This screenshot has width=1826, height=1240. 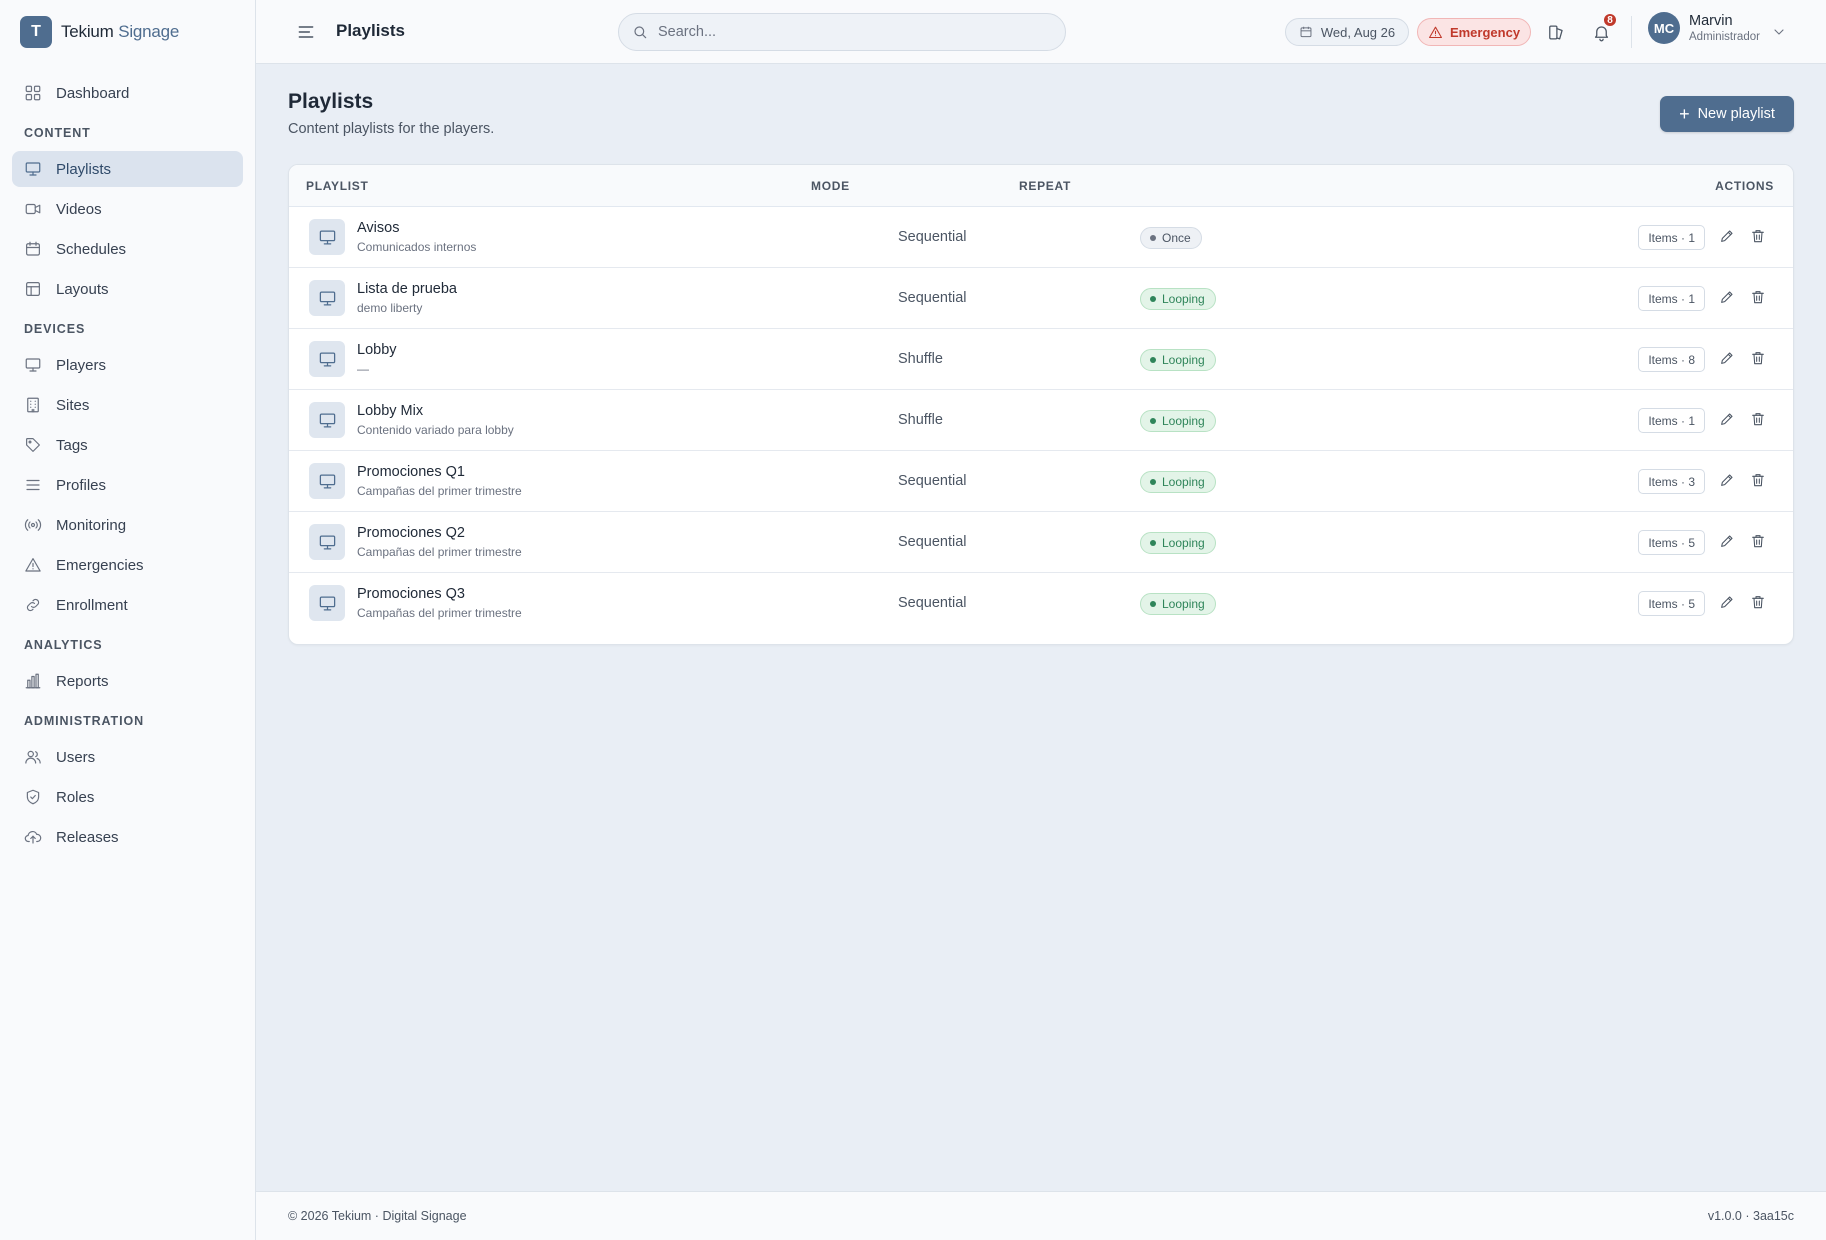 I want to click on alert-icon, so click(x=1435, y=32).